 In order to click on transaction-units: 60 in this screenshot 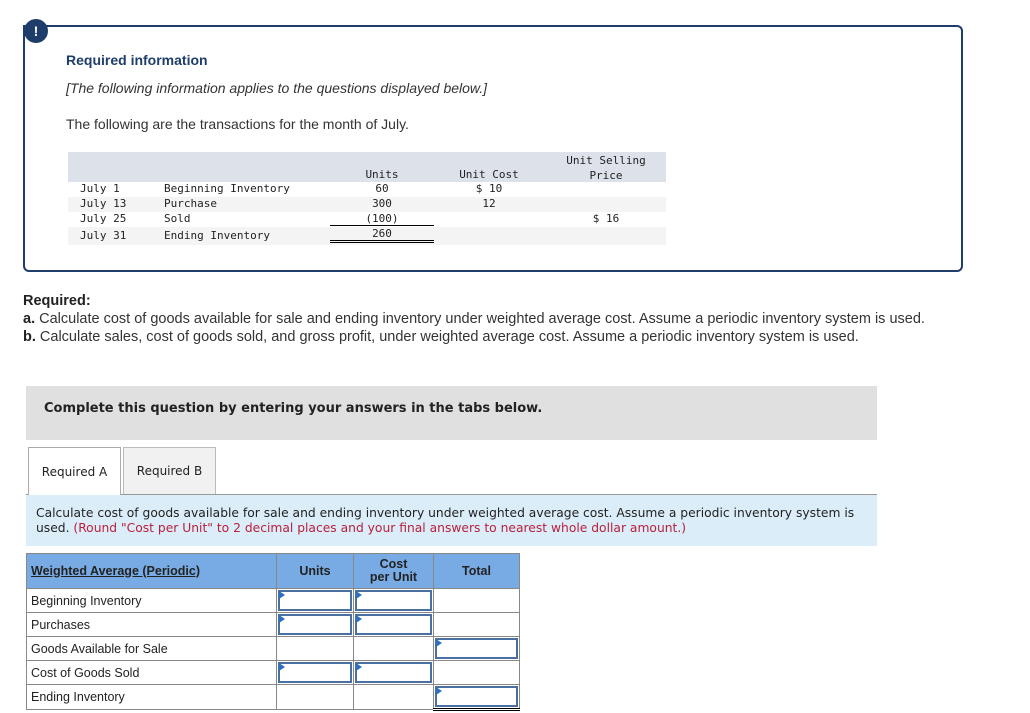, I will do `click(382, 188)`.